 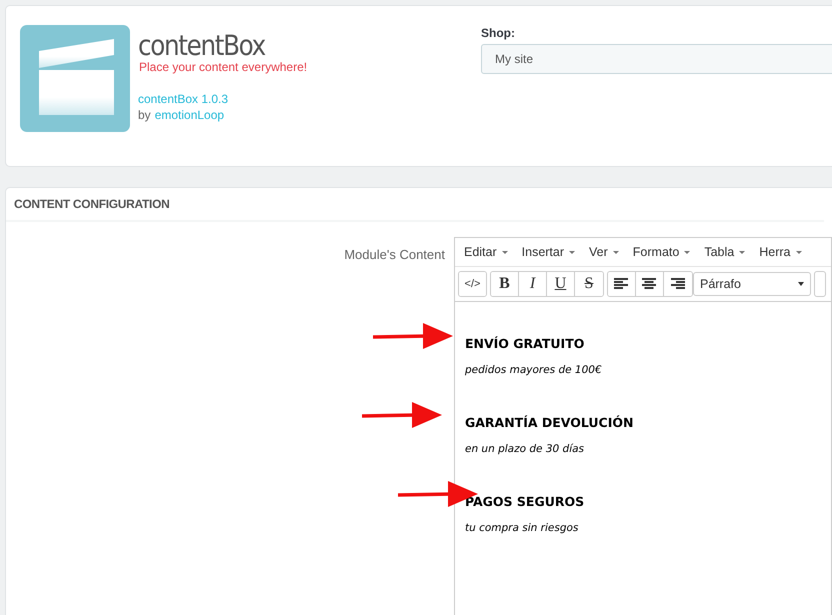 I want to click on menu-button: Herra, so click(x=780, y=252).